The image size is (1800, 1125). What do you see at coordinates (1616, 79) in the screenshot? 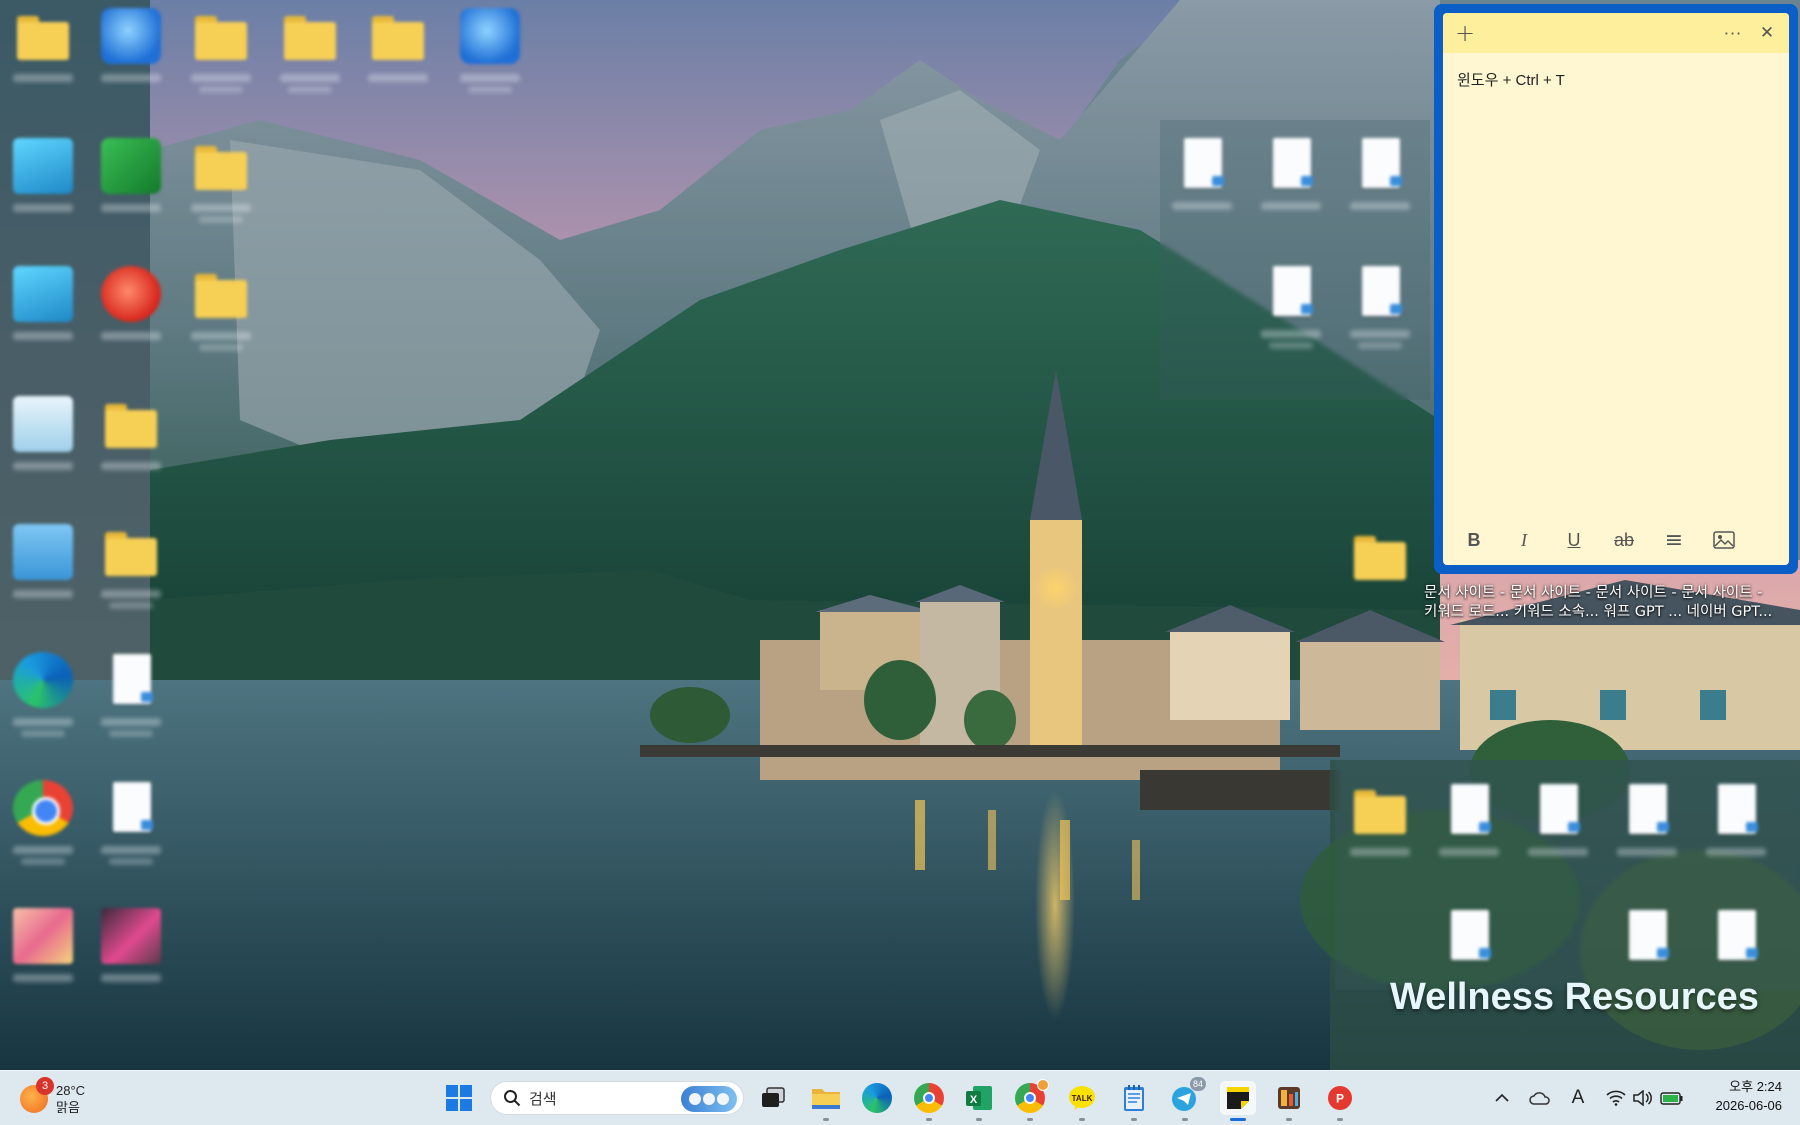
I see `sticky-note-editor: 윈도우 + Ctrl + T` at bounding box center [1616, 79].